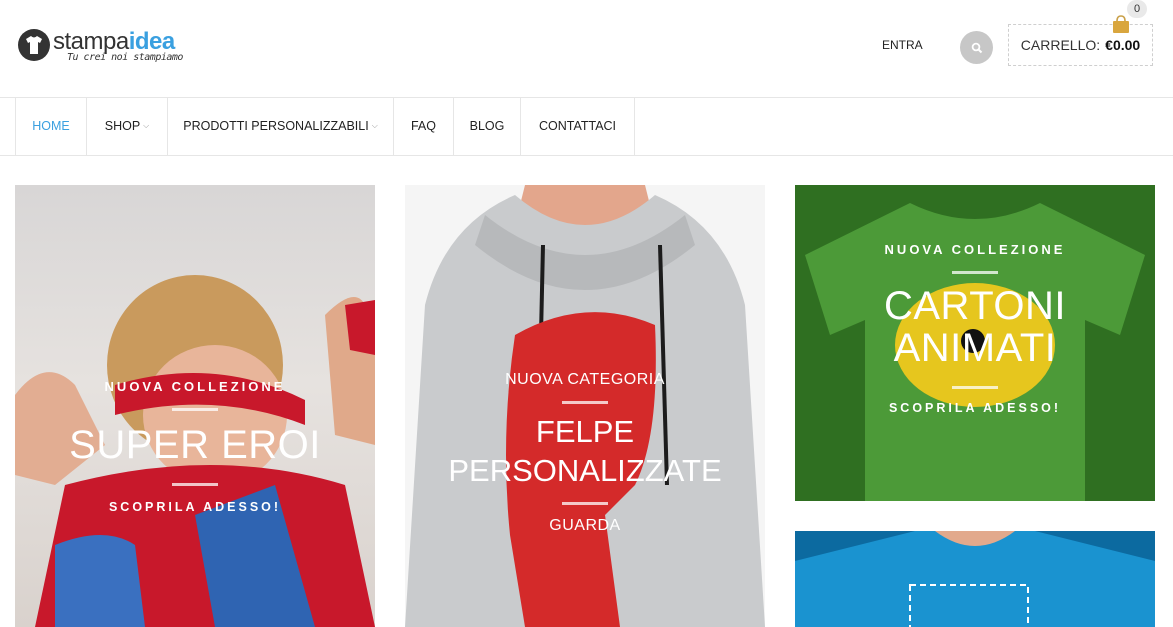 This screenshot has height=627, width=1173. What do you see at coordinates (125, 57) in the screenshot?
I see `logo-tagline: Tu crei noi stampiamo` at bounding box center [125, 57].